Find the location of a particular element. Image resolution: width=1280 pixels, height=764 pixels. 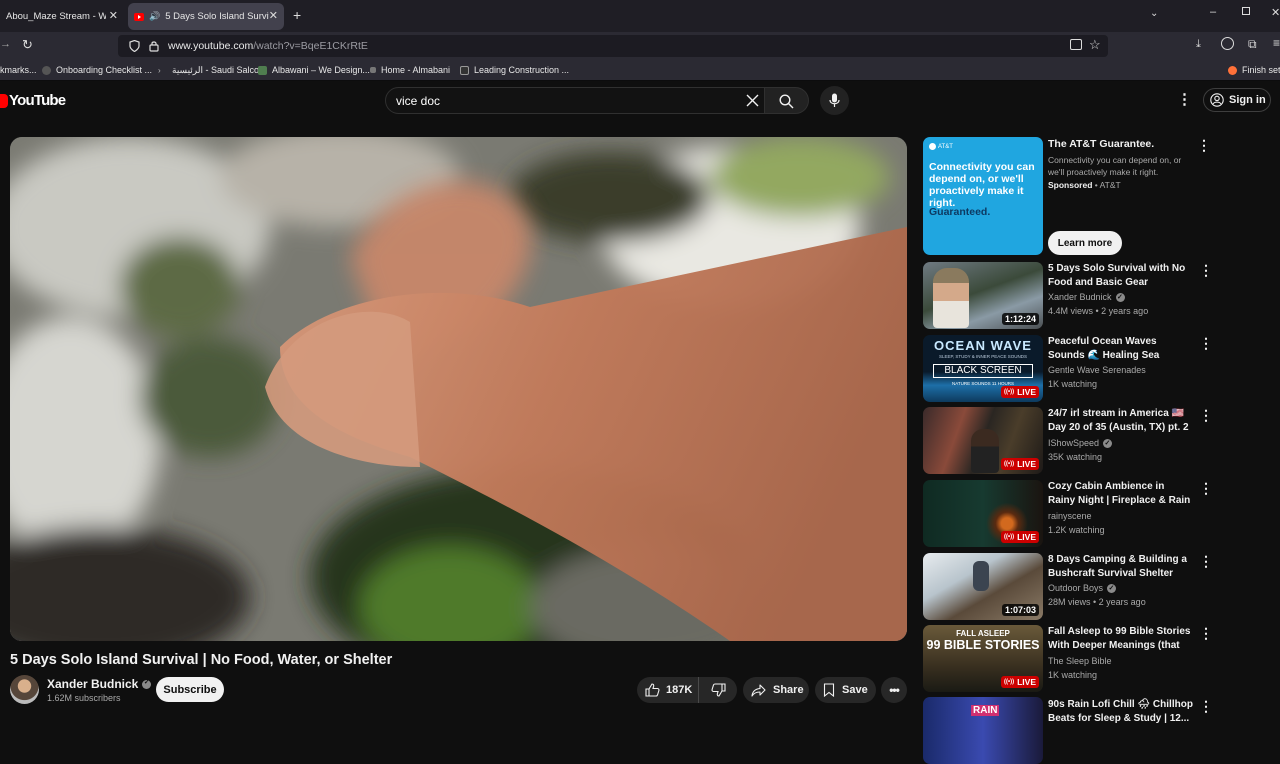

save-label: Save is located at coordinates (855, 690).